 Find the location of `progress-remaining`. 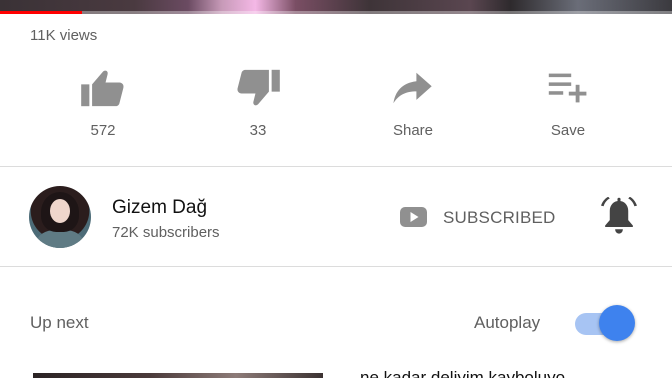

progress-remaining is located at coordinates (377, 12).